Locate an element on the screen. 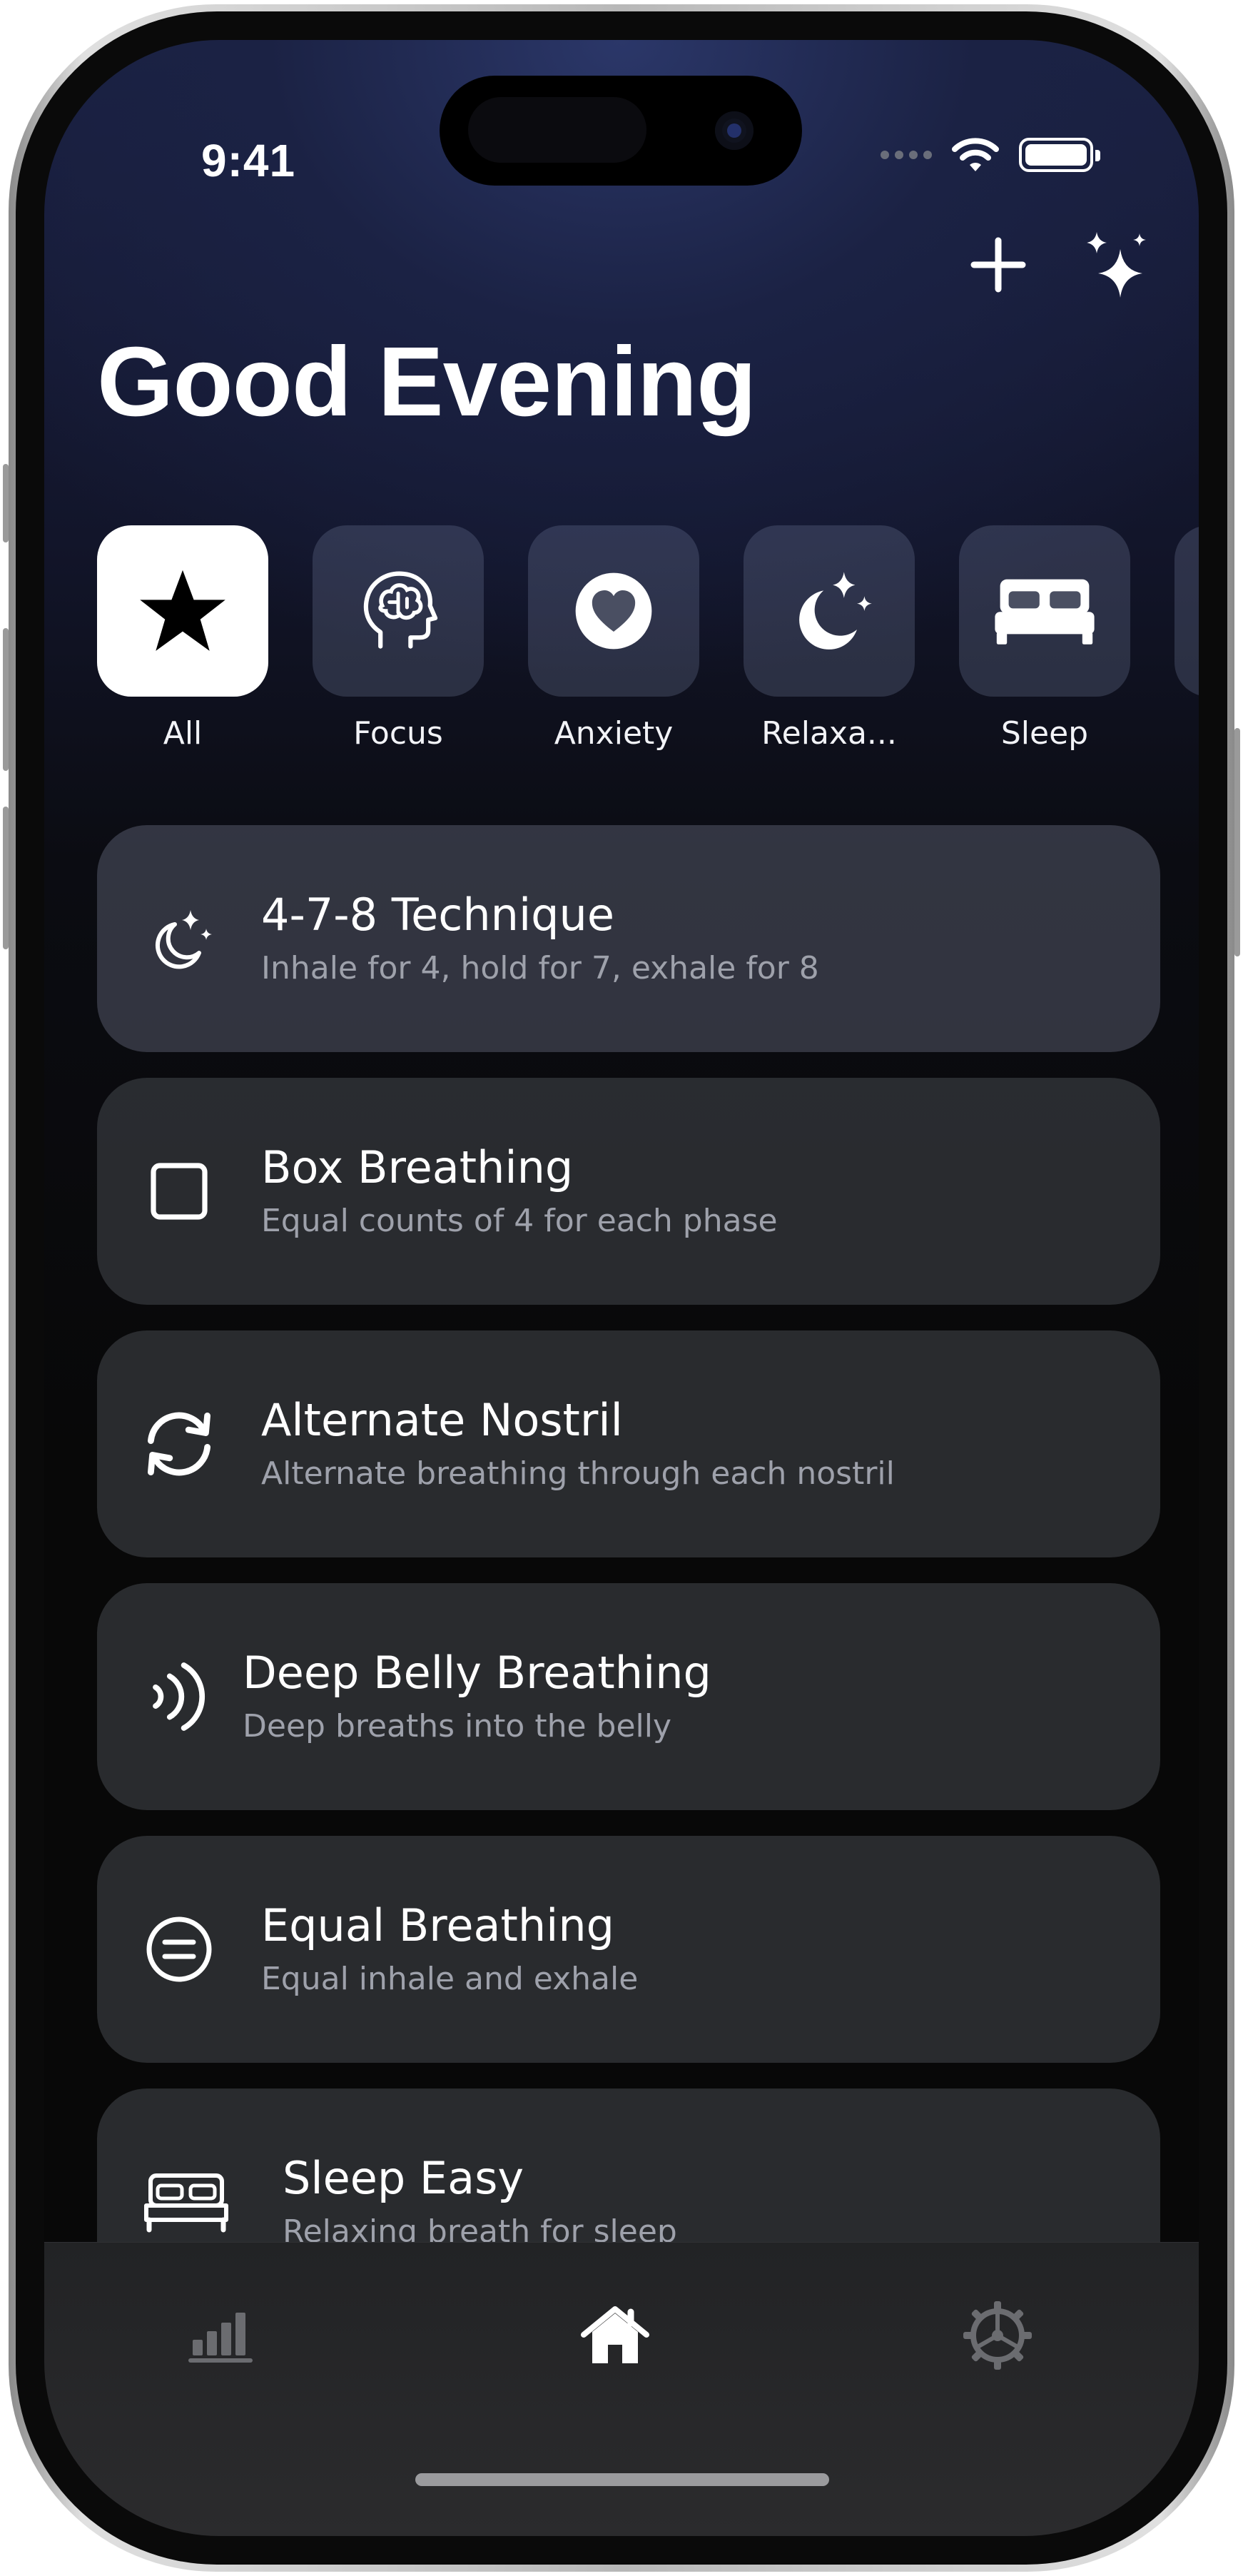 This screenshot has width=1243, height=2576. house-icon is located at coordinates (615, 2334).